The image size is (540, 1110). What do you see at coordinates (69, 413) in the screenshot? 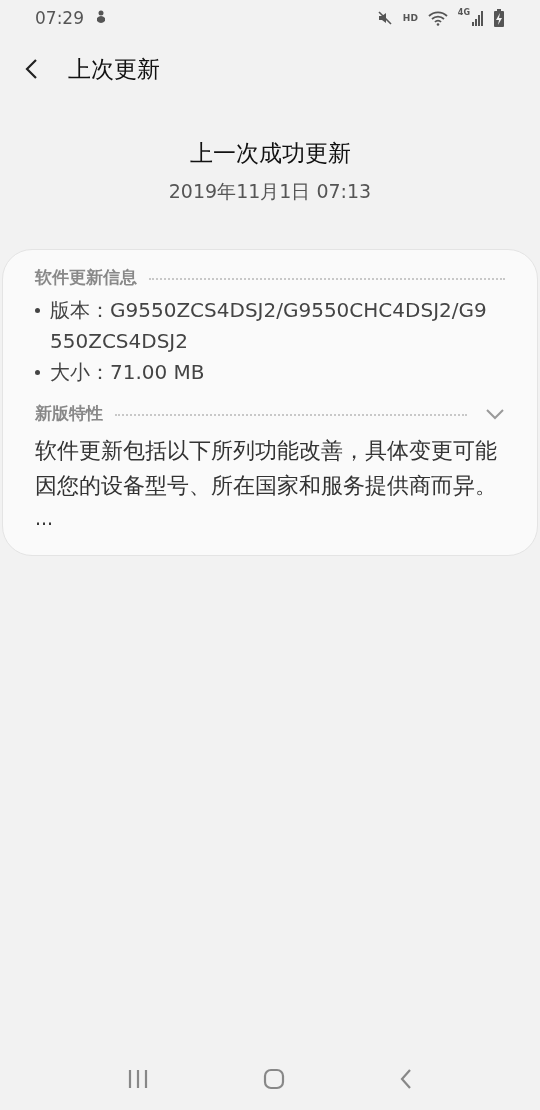
I see `section-title: 新版特性` at bounding box center [69, 413].